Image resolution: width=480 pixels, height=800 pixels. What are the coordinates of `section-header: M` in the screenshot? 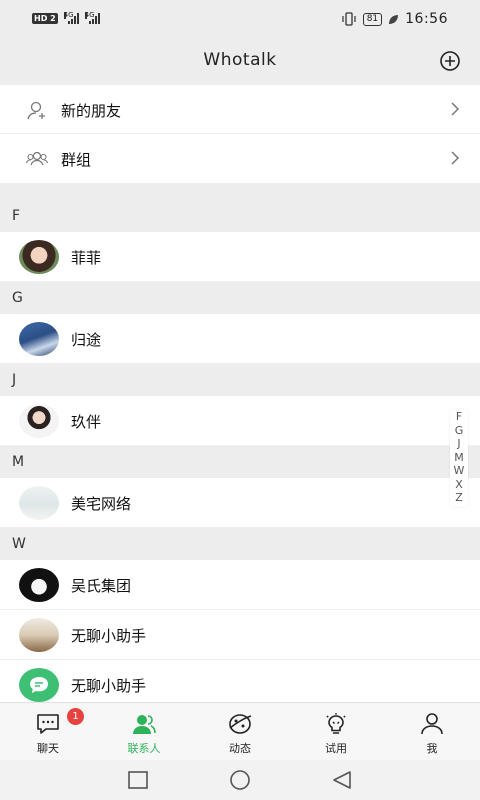 It's located at (240, 462).